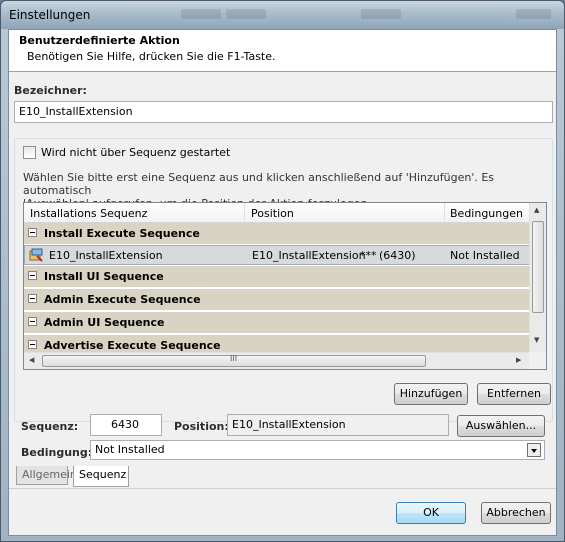 This screenshot has height=542, width=565. I want to click on column-header-position: Position, so click(272, 213).